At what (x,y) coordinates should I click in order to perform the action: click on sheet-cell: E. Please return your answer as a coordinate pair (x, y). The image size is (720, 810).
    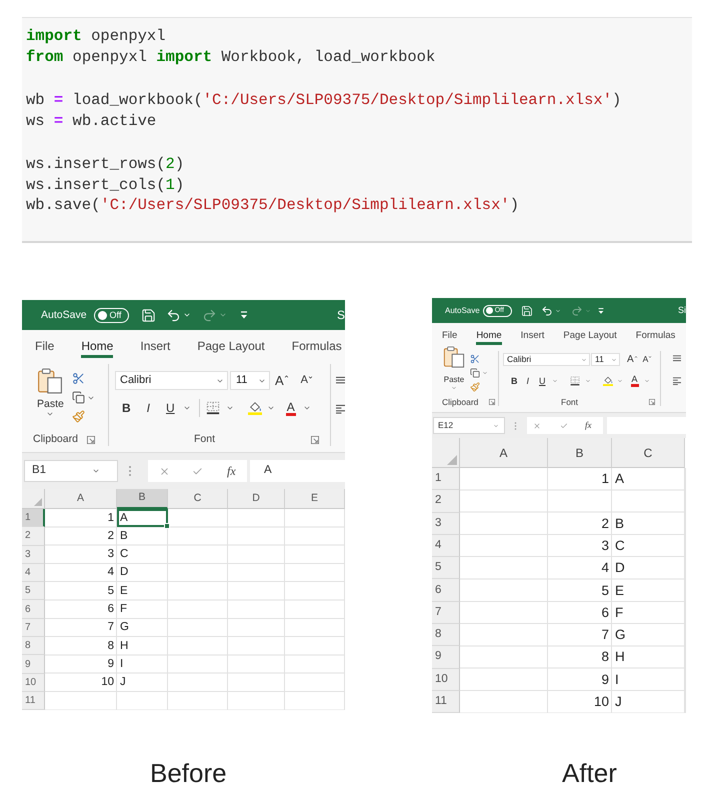
    Looking at the image, I should click on (142, 591).